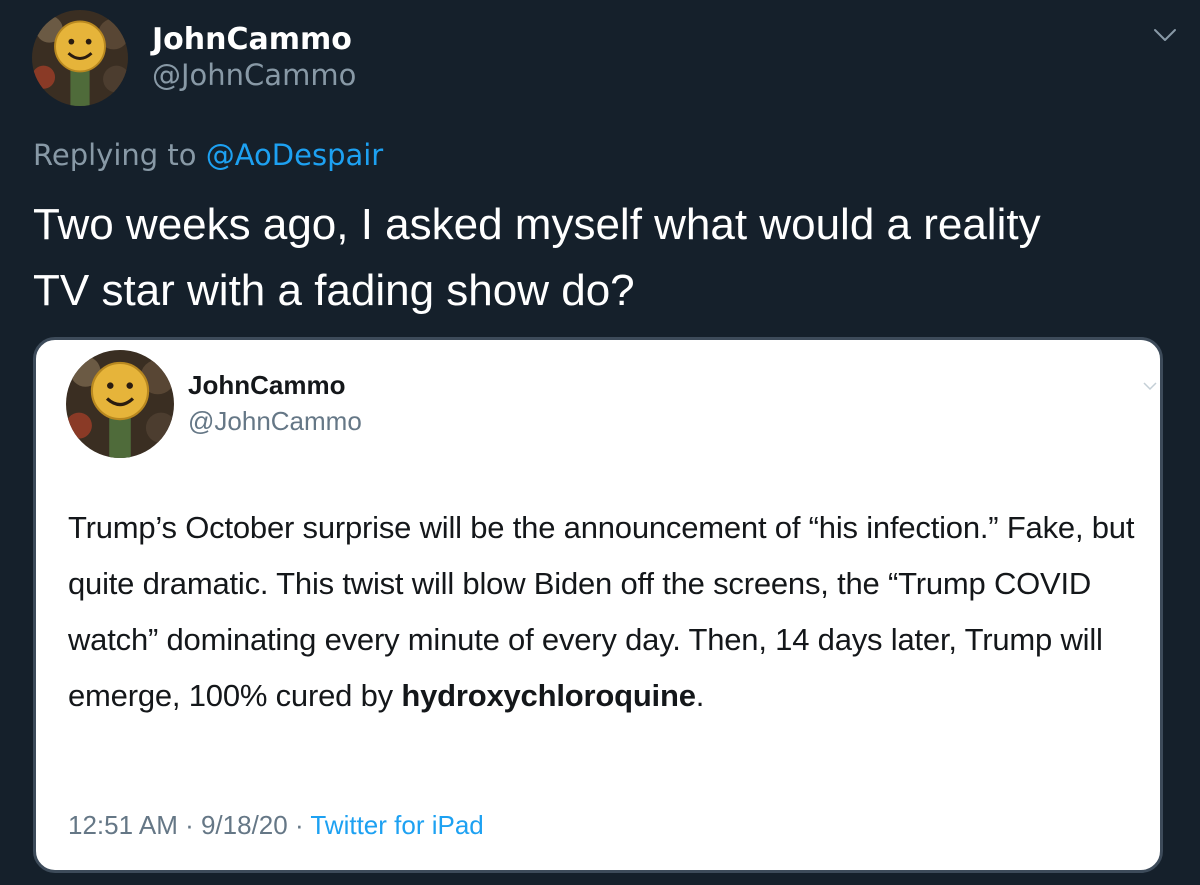 This screenshot has height=885, width=1200. What do you see at coordinates (1165, 35) in the screenshot?
I see `chevron-down-icon` at bounding box center [1165, 35].